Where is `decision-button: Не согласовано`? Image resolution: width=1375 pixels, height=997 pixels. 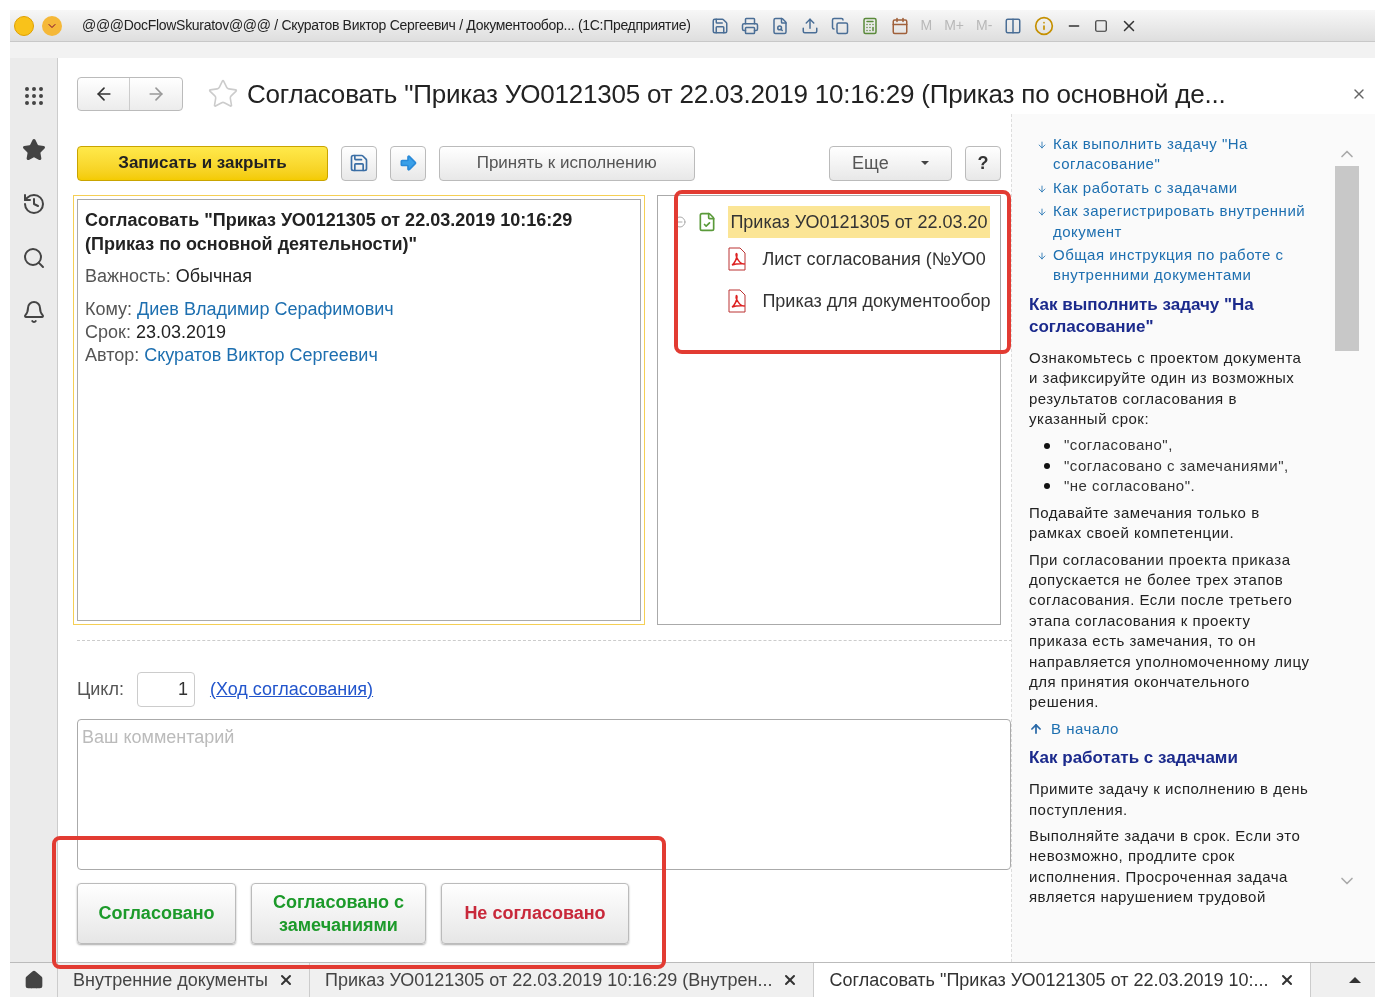
decision-button: Не согласовано is located at coordinates (535, 913).